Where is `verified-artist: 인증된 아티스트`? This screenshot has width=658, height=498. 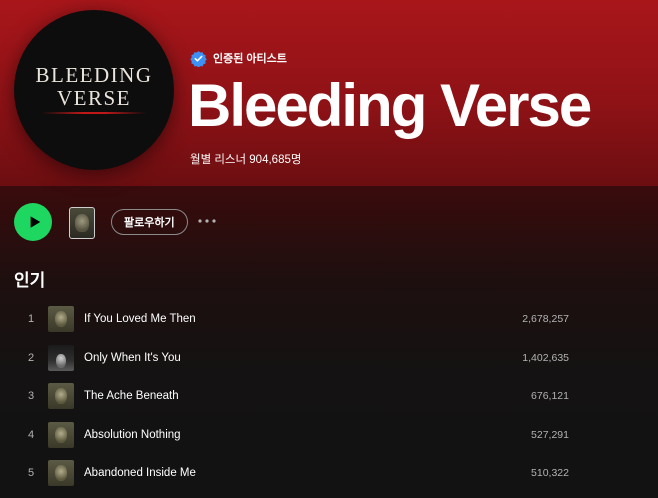
verified-artist: 인증된 아티스트 is located at coordinates (238, 58).